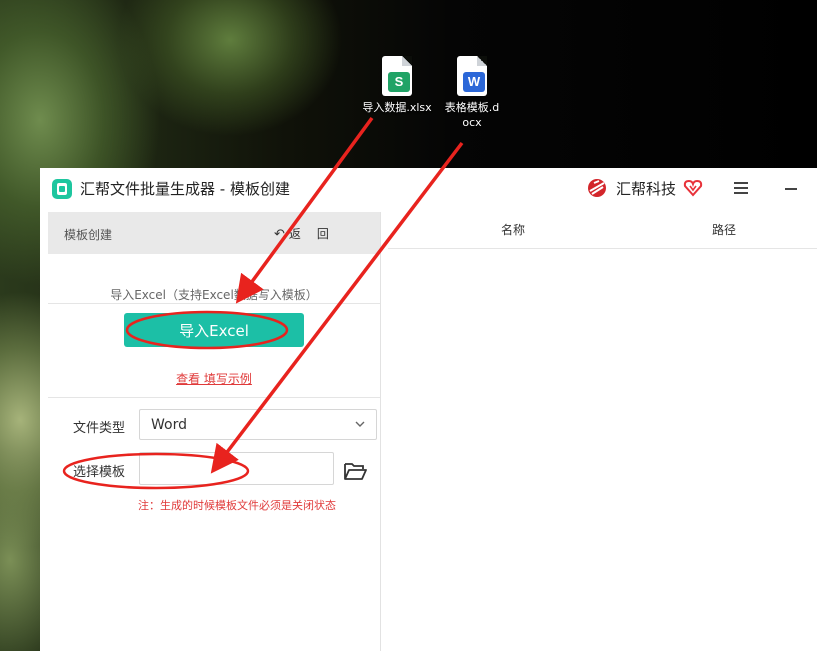 Image resolution: width=817 pixels, height=651 pixels. Describe the element at coordinates (693, 188) in the screenshot. I see `vip-heart-icon` at that location.